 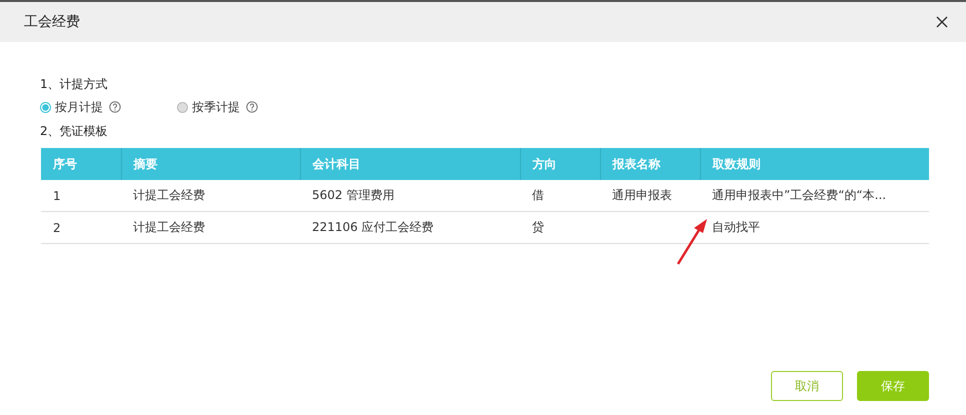 What do you see at coordinates (74, 84) in the screenshot?
I see `section-title: 1、计提方式` at bounding box center [74, 84].